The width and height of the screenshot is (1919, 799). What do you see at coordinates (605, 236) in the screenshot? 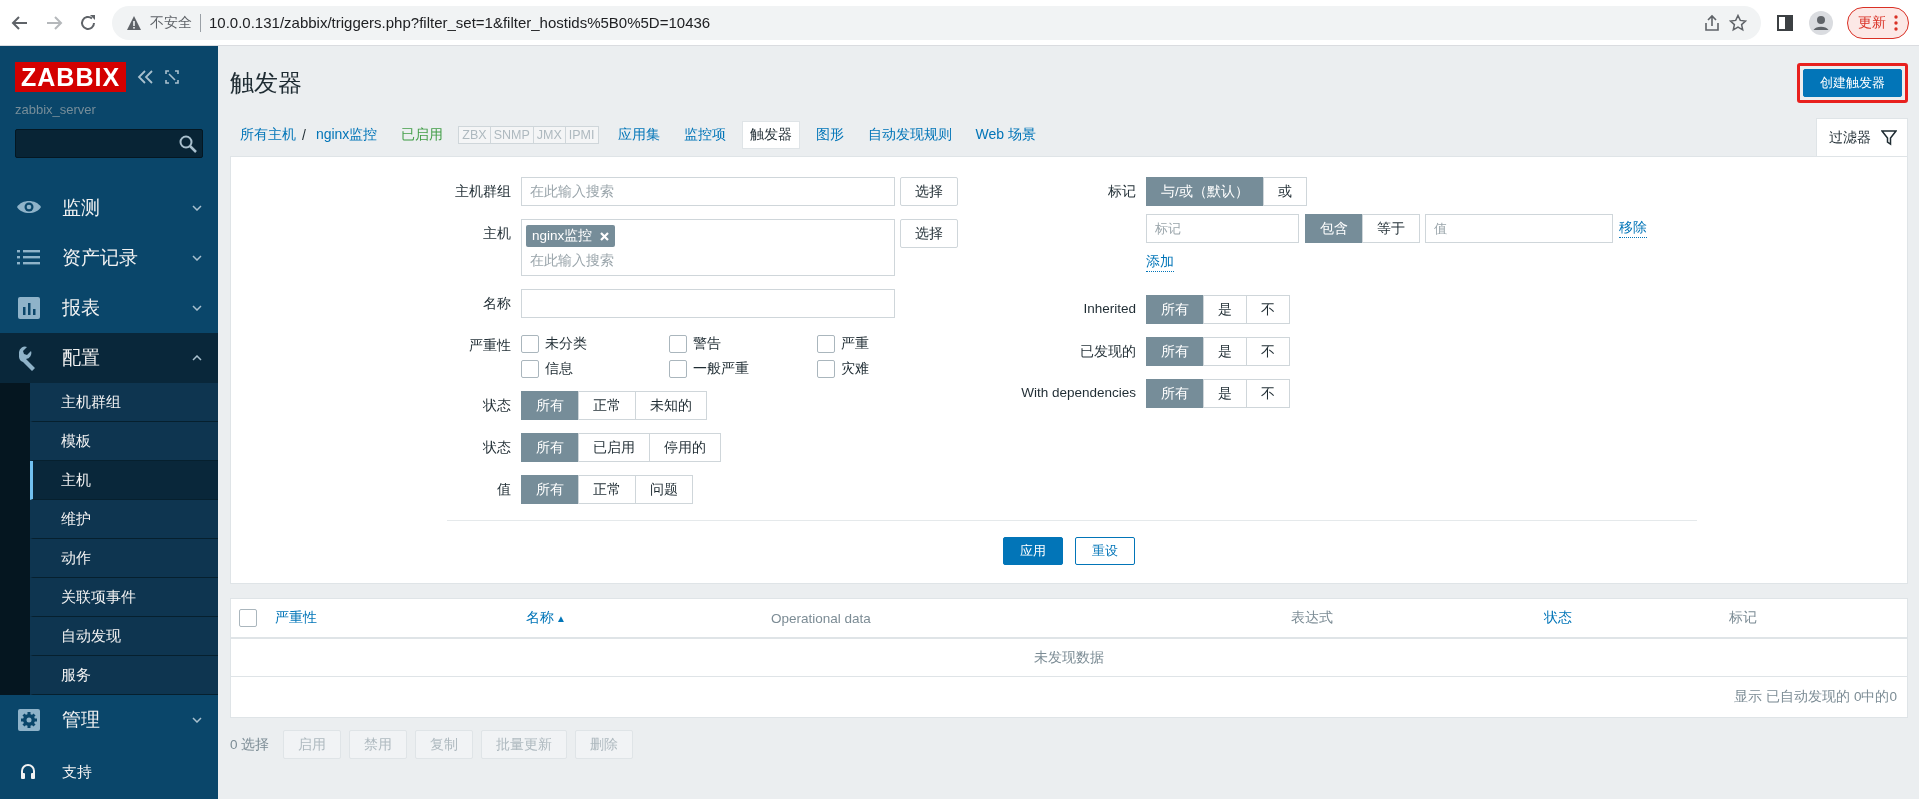
I see `remove-icon` at bounding box center [605, 236].